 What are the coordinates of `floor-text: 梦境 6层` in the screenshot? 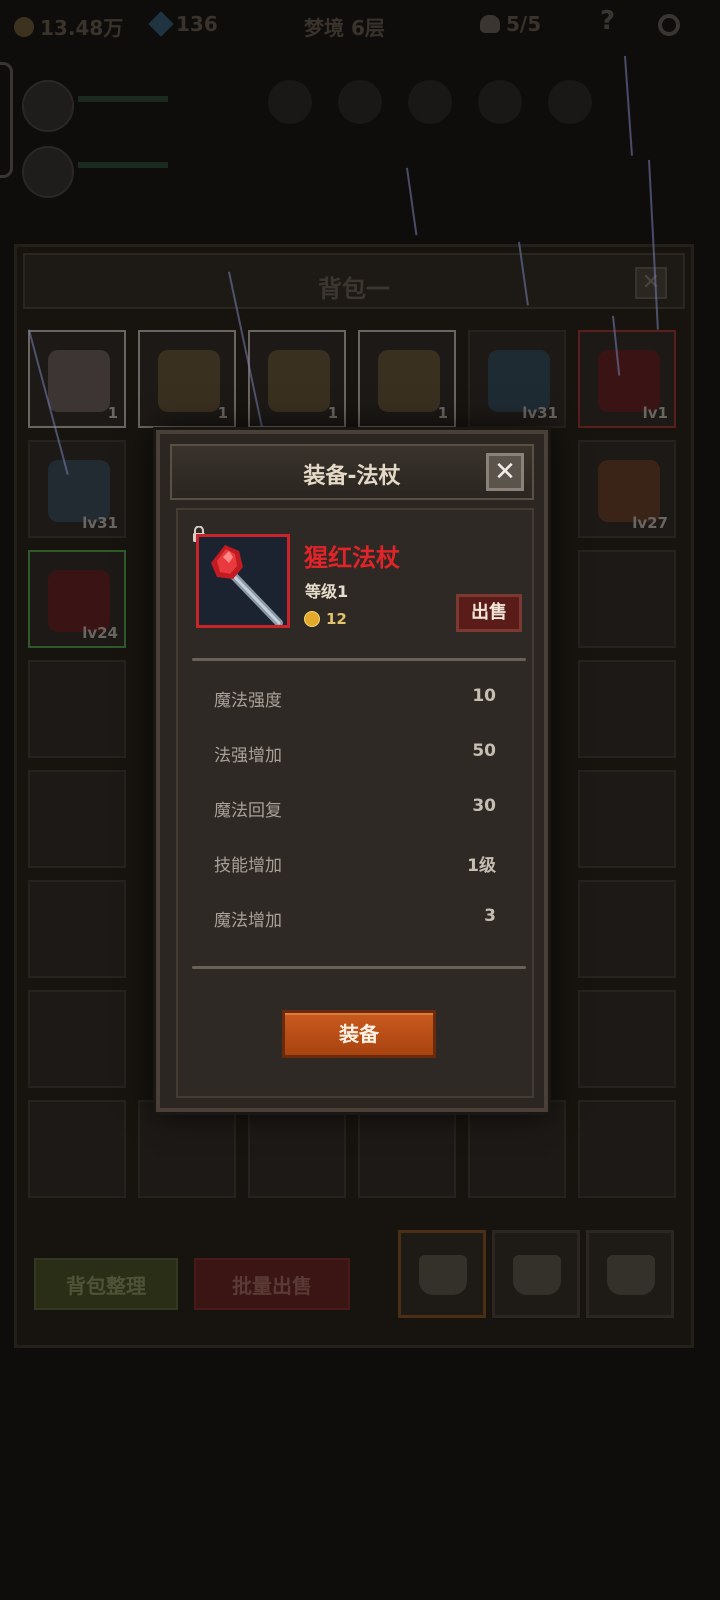 It's located at (344, 28).